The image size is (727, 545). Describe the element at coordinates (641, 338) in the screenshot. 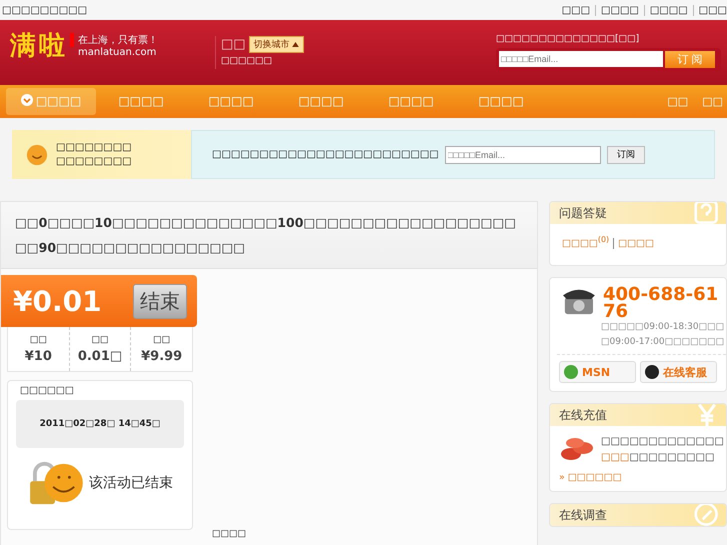

I see `service-hours: □□□□□09:00-18:30□□□□09:00-17:00□□□□□□□` at that location.